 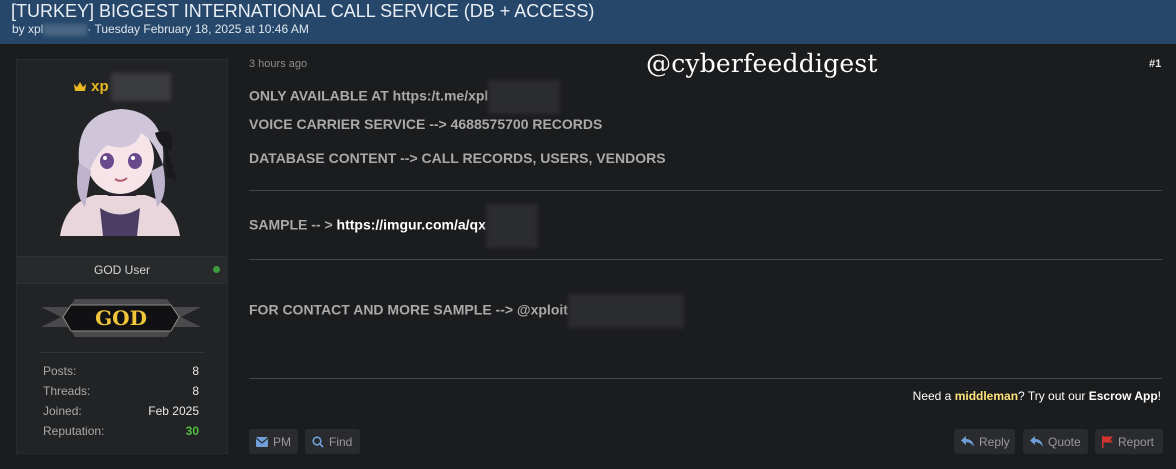 I want to click on telegram-text: ONLY AVAILABLE AT https:/t.me/xpl, so click(x=369, y=95).